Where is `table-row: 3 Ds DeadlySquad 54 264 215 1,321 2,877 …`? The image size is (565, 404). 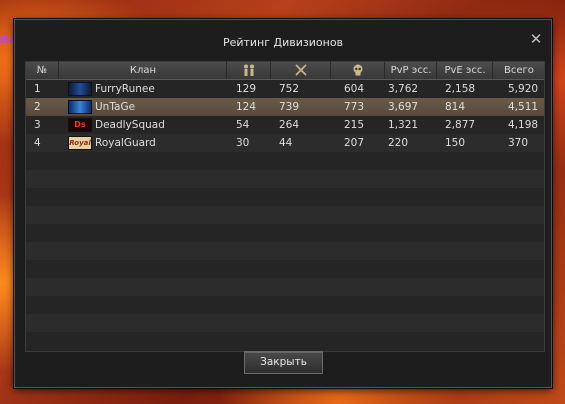
table-row: 3 Ds DeadlySquad 54 264 215 1,321 2,877 … is located at coordinates (285, 125).